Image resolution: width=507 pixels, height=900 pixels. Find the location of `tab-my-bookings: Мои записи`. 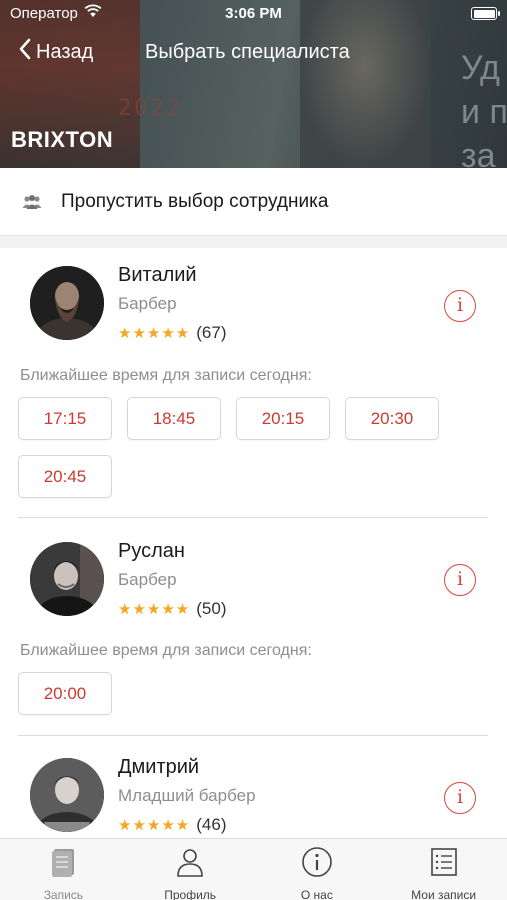

tab-my-bookings: Мои записи is located at coordinates (443, 869).